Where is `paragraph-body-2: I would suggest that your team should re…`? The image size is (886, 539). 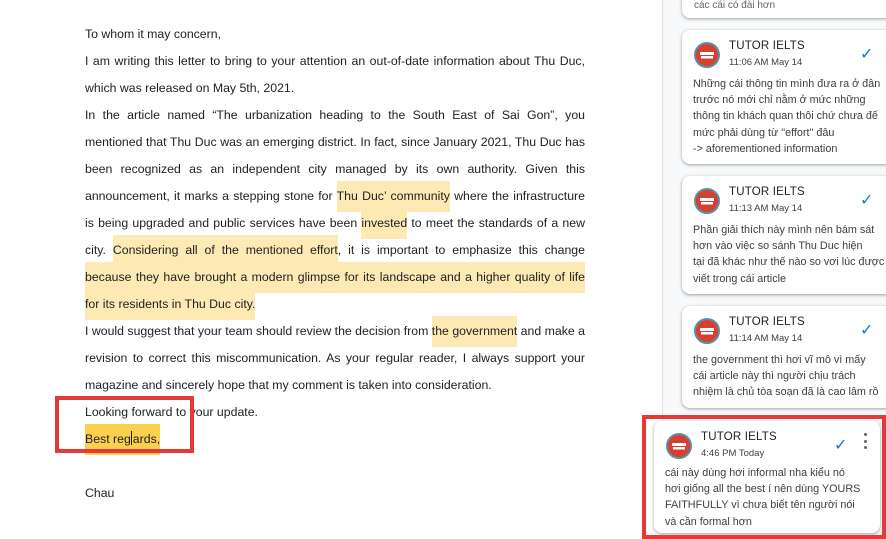 paragraph-body-2: I would suggest that your team should re… is located at coordinates (335, 357).